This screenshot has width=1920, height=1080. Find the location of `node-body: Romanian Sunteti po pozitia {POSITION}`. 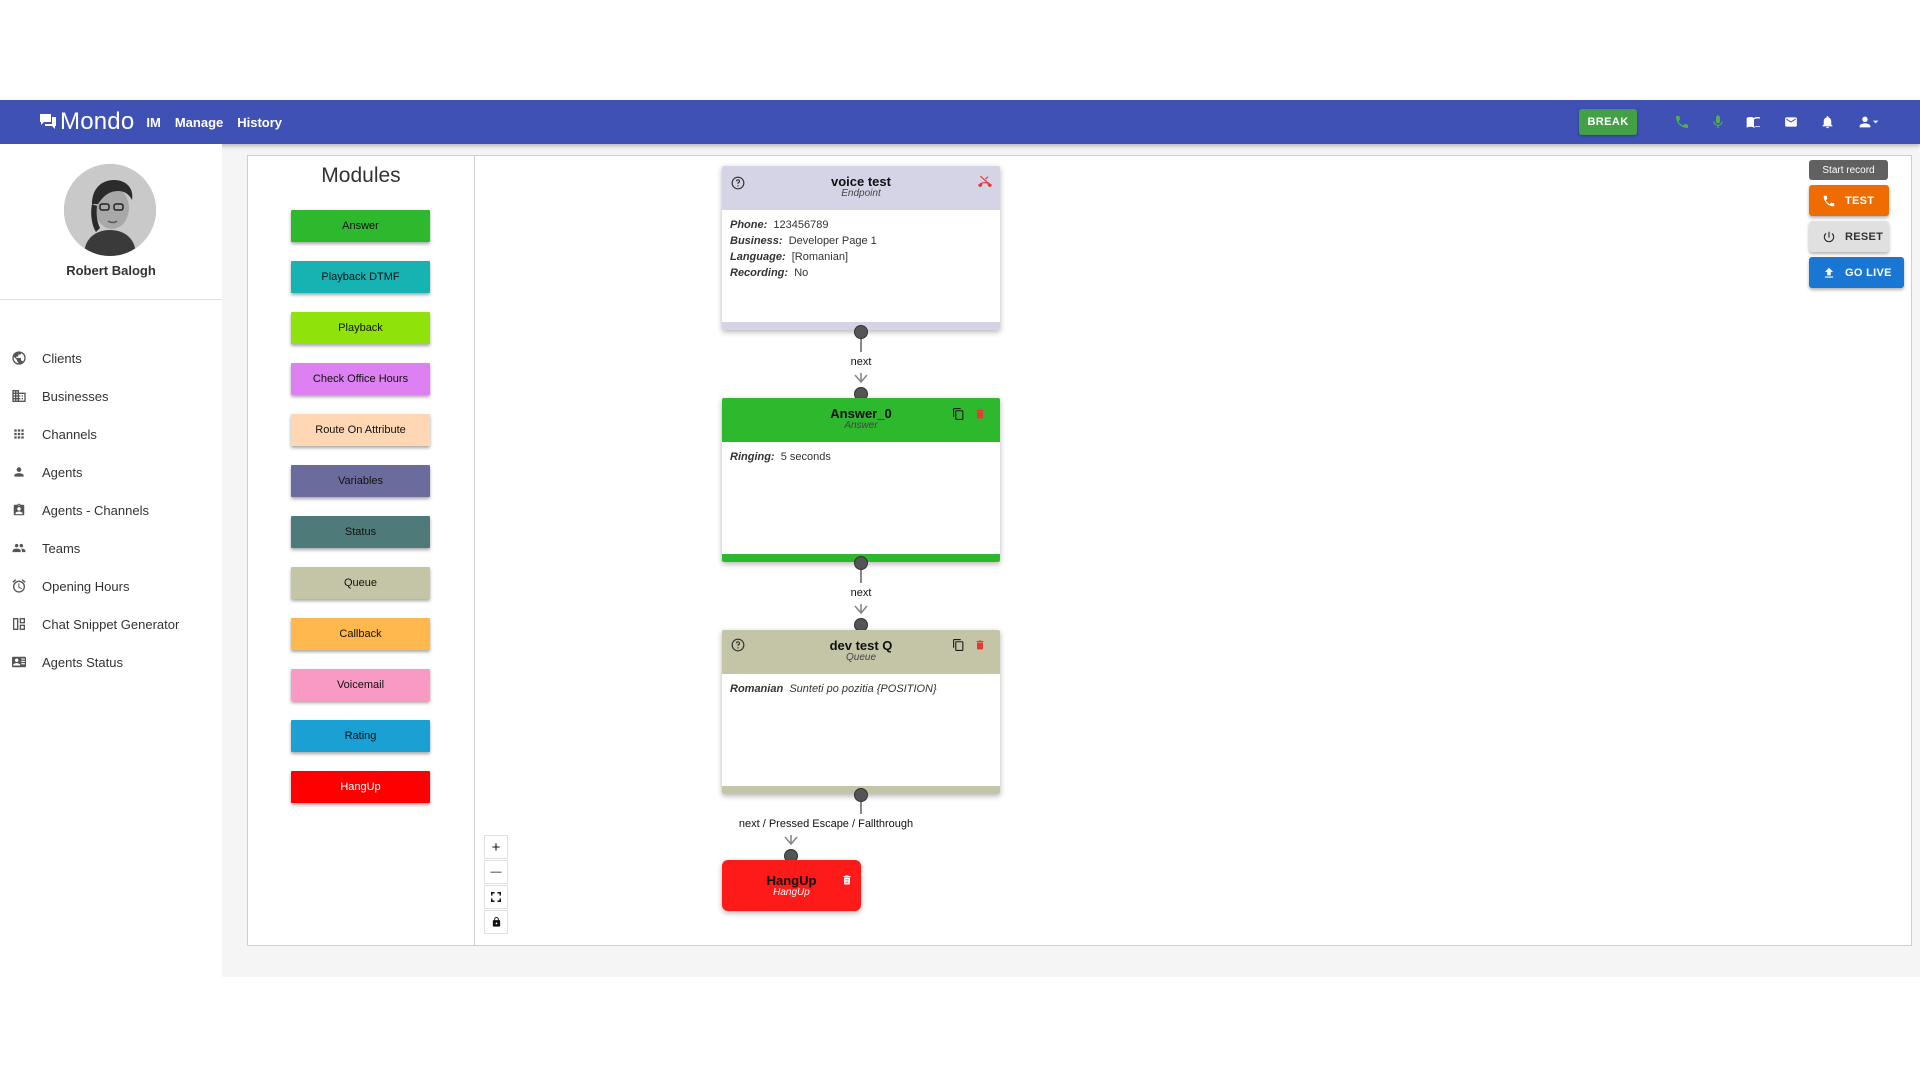

node-body: Romanian Sunteti po pozitia {POSITION} is located at coordinates (833, 689).